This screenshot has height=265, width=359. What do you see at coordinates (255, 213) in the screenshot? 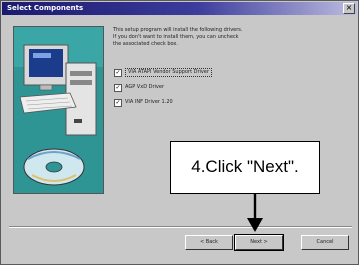
I see `down-arrow-icon` at bounding box center [255, 213].